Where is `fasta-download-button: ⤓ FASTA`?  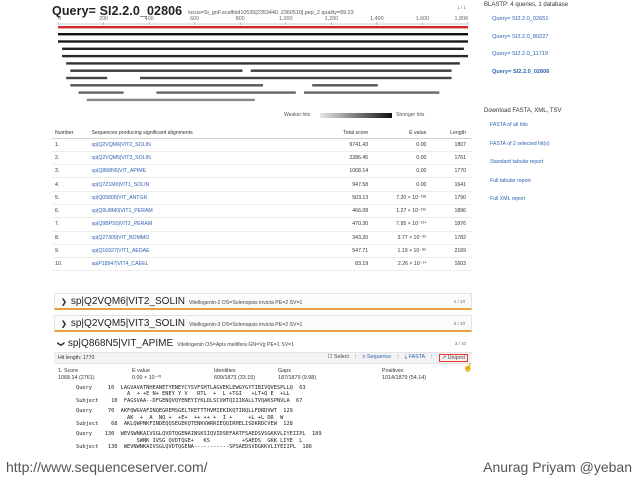 fasta-download-button: ⤓ FASTA is located at coordinates (415, 358).